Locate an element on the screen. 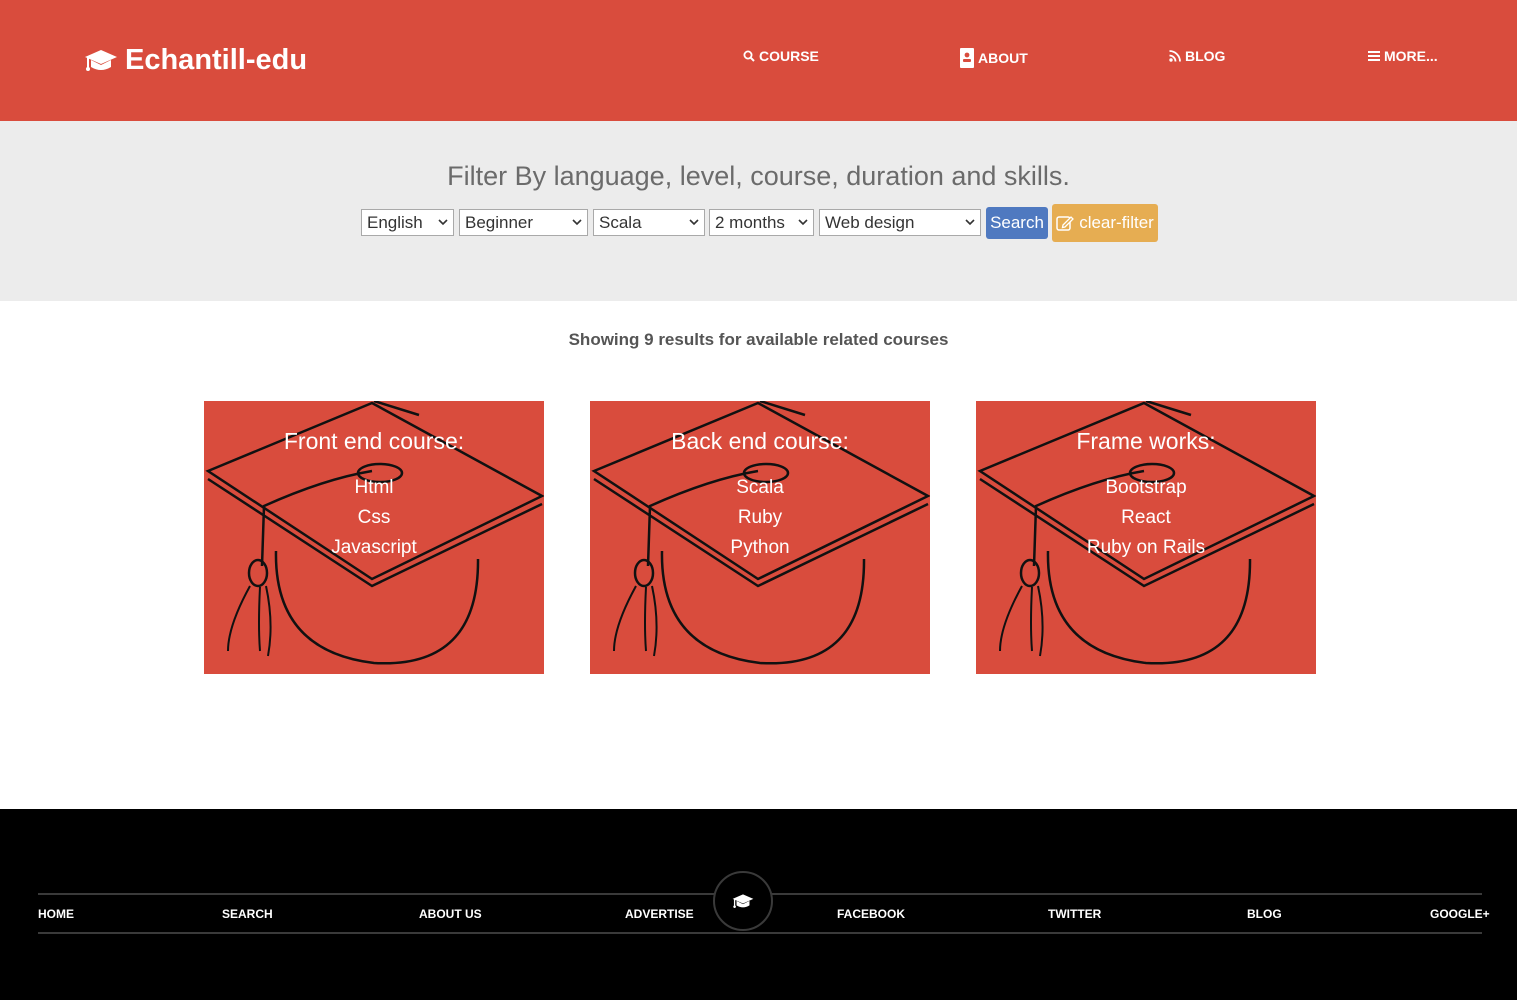  search-icon is located at coordinates (749, 56).